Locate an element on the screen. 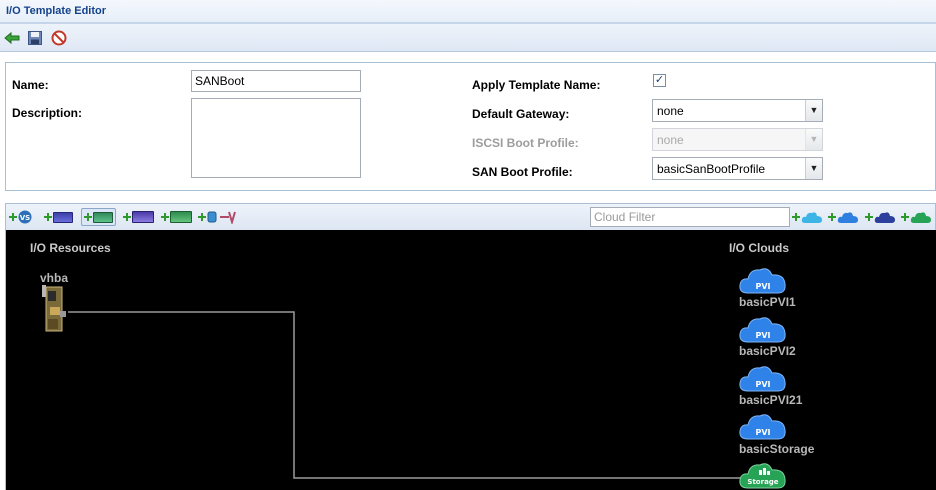 The image size is (936, 490). iscsi-boot-profile-select: none ▼ is located at coordinates (737, 139).